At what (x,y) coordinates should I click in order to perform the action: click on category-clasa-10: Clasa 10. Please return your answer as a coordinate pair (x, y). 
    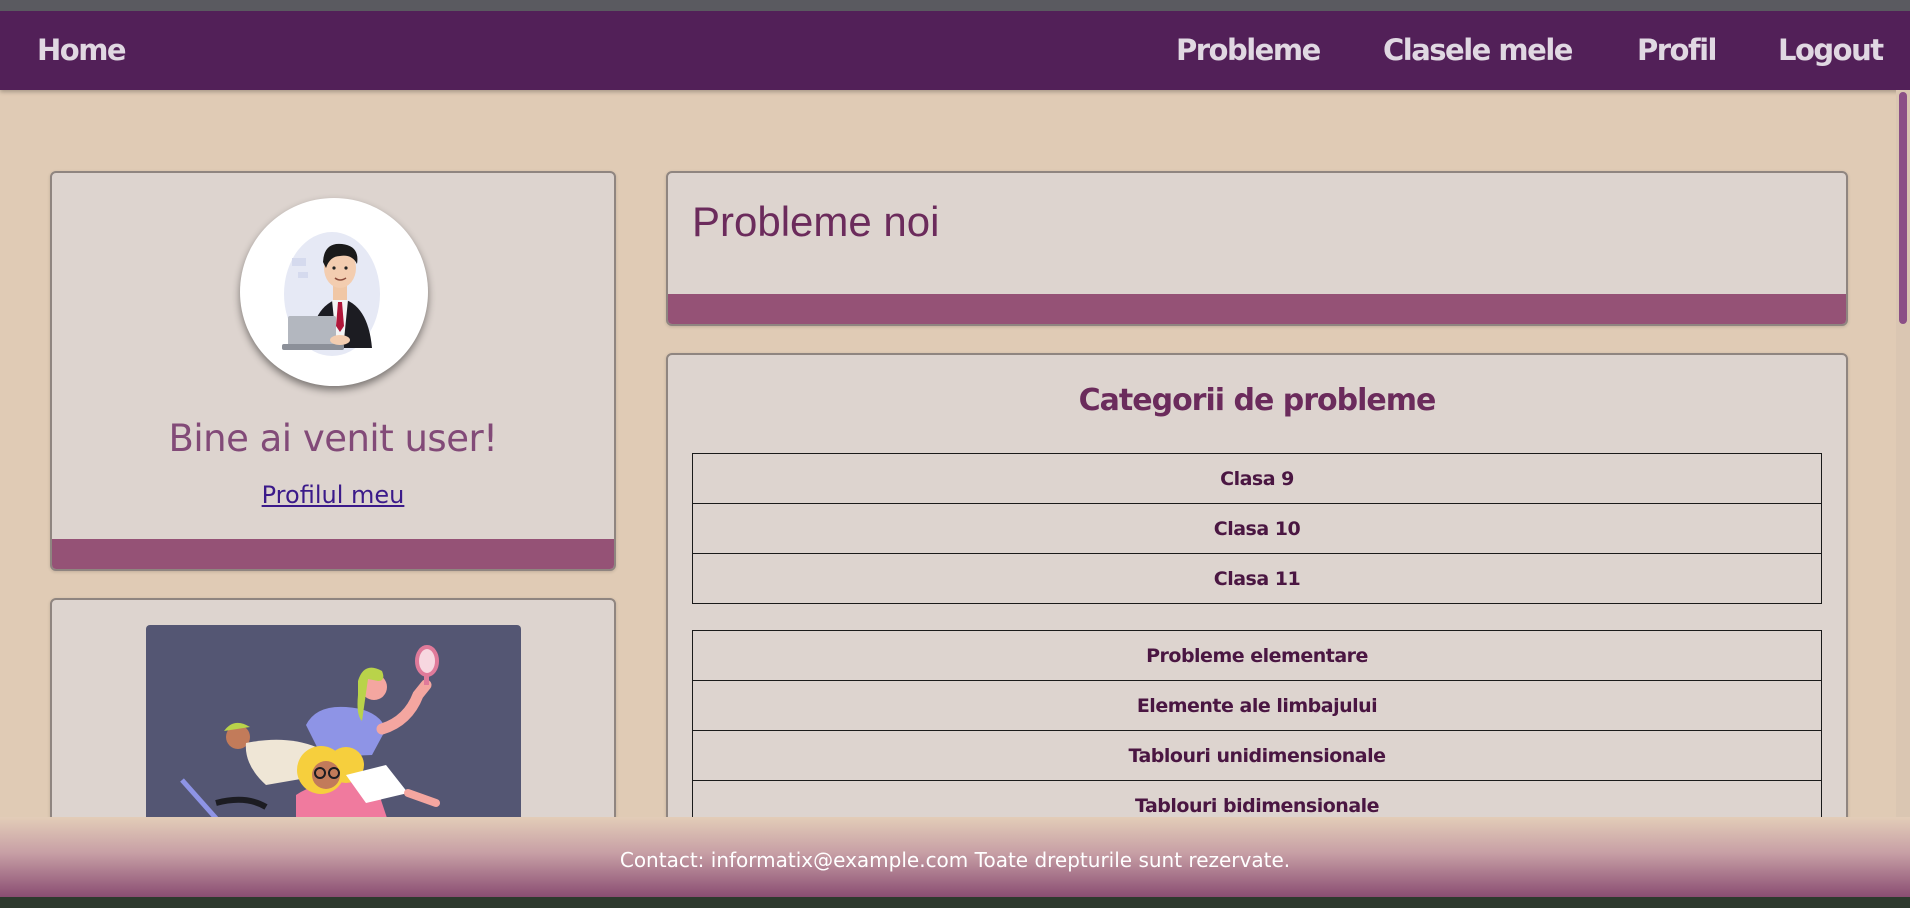
    Looking at the image, I should click on (1257, 528).